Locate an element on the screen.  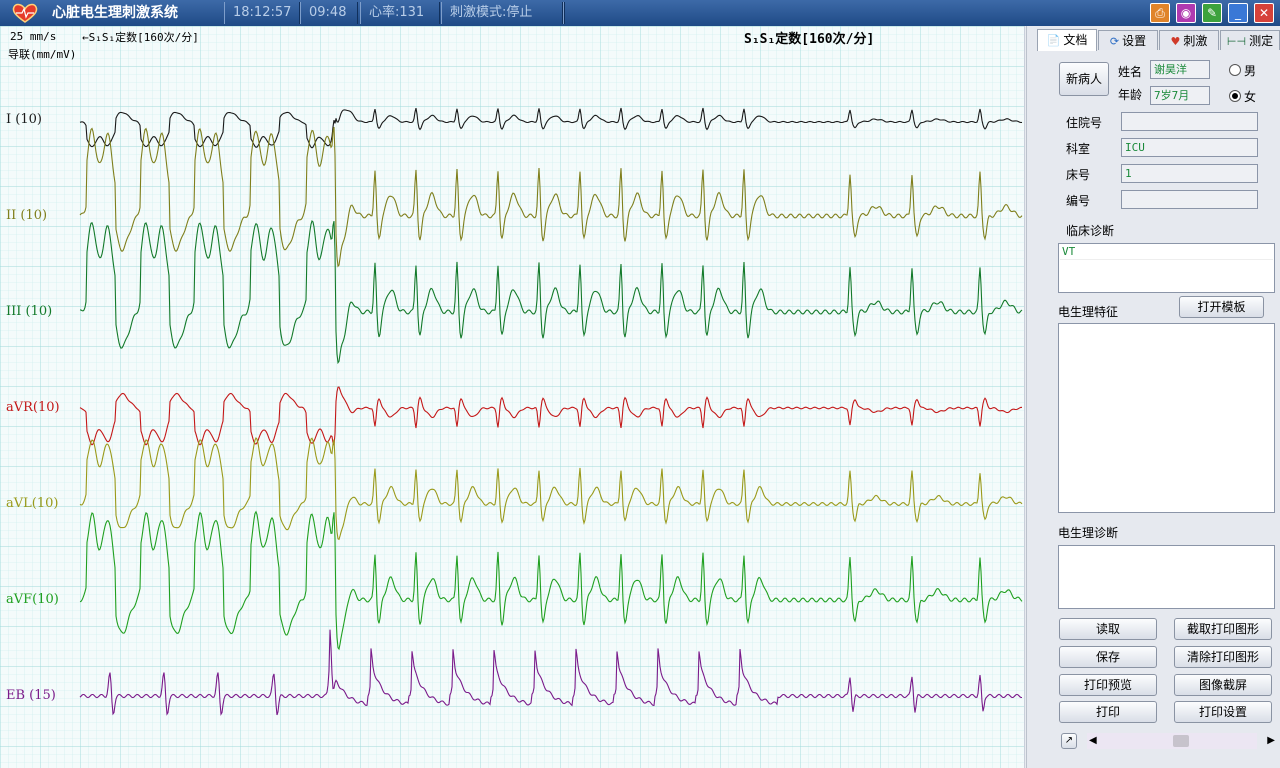
app-title: 心脏电生理刺激系统 is located at coordinates (115, 13).